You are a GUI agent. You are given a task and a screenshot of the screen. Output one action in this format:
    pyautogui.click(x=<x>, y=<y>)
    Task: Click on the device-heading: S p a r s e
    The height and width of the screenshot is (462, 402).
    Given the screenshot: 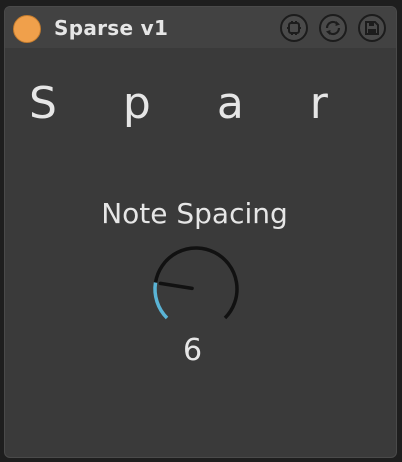 What is the action you would take?
    pyautogui.click(x=212, y=103)
    